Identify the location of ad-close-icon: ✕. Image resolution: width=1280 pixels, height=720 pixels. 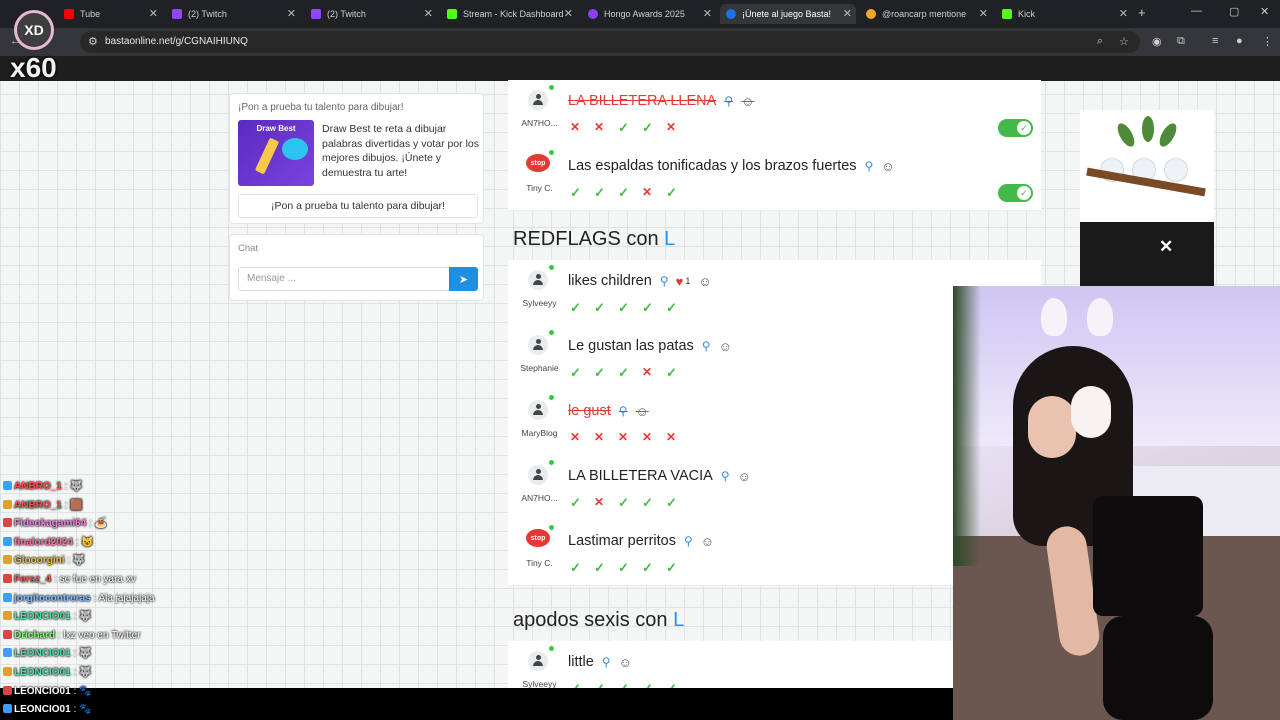
(1166, 247).